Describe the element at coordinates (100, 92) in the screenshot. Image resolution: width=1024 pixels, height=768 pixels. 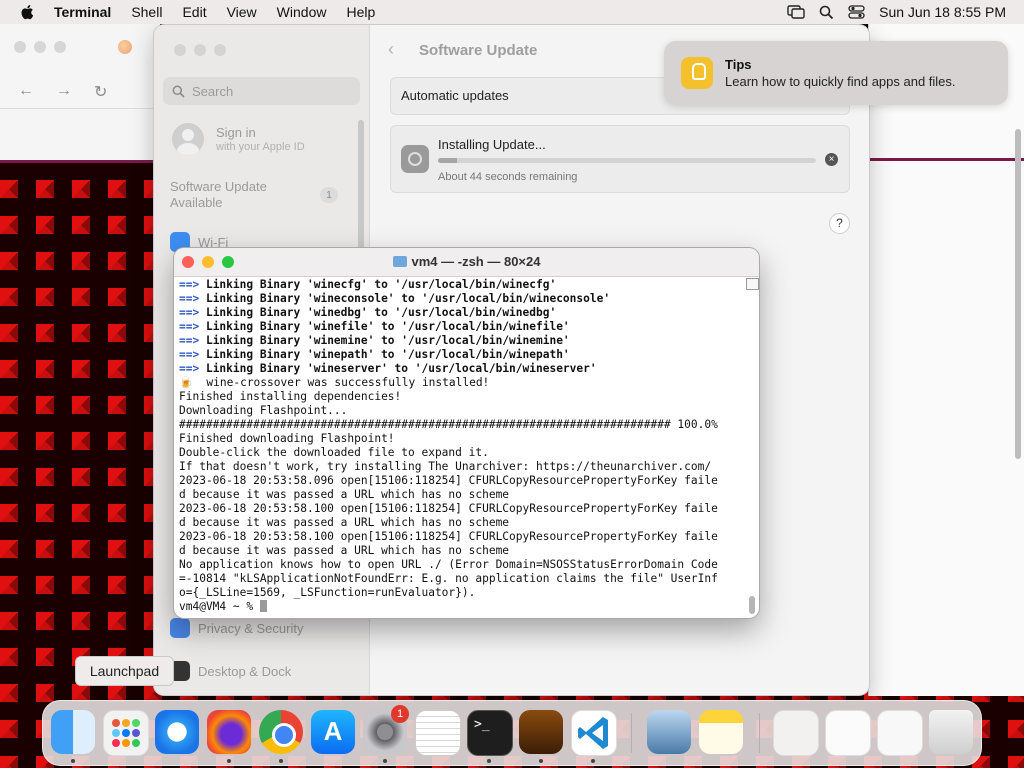
I see `reload-icon: ↻` at that location.